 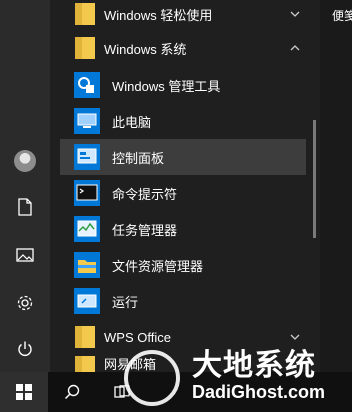 What do you see at coordinates (87, 301) in the screenshot?
I see `run-icon` at bounding box center [87, 301].